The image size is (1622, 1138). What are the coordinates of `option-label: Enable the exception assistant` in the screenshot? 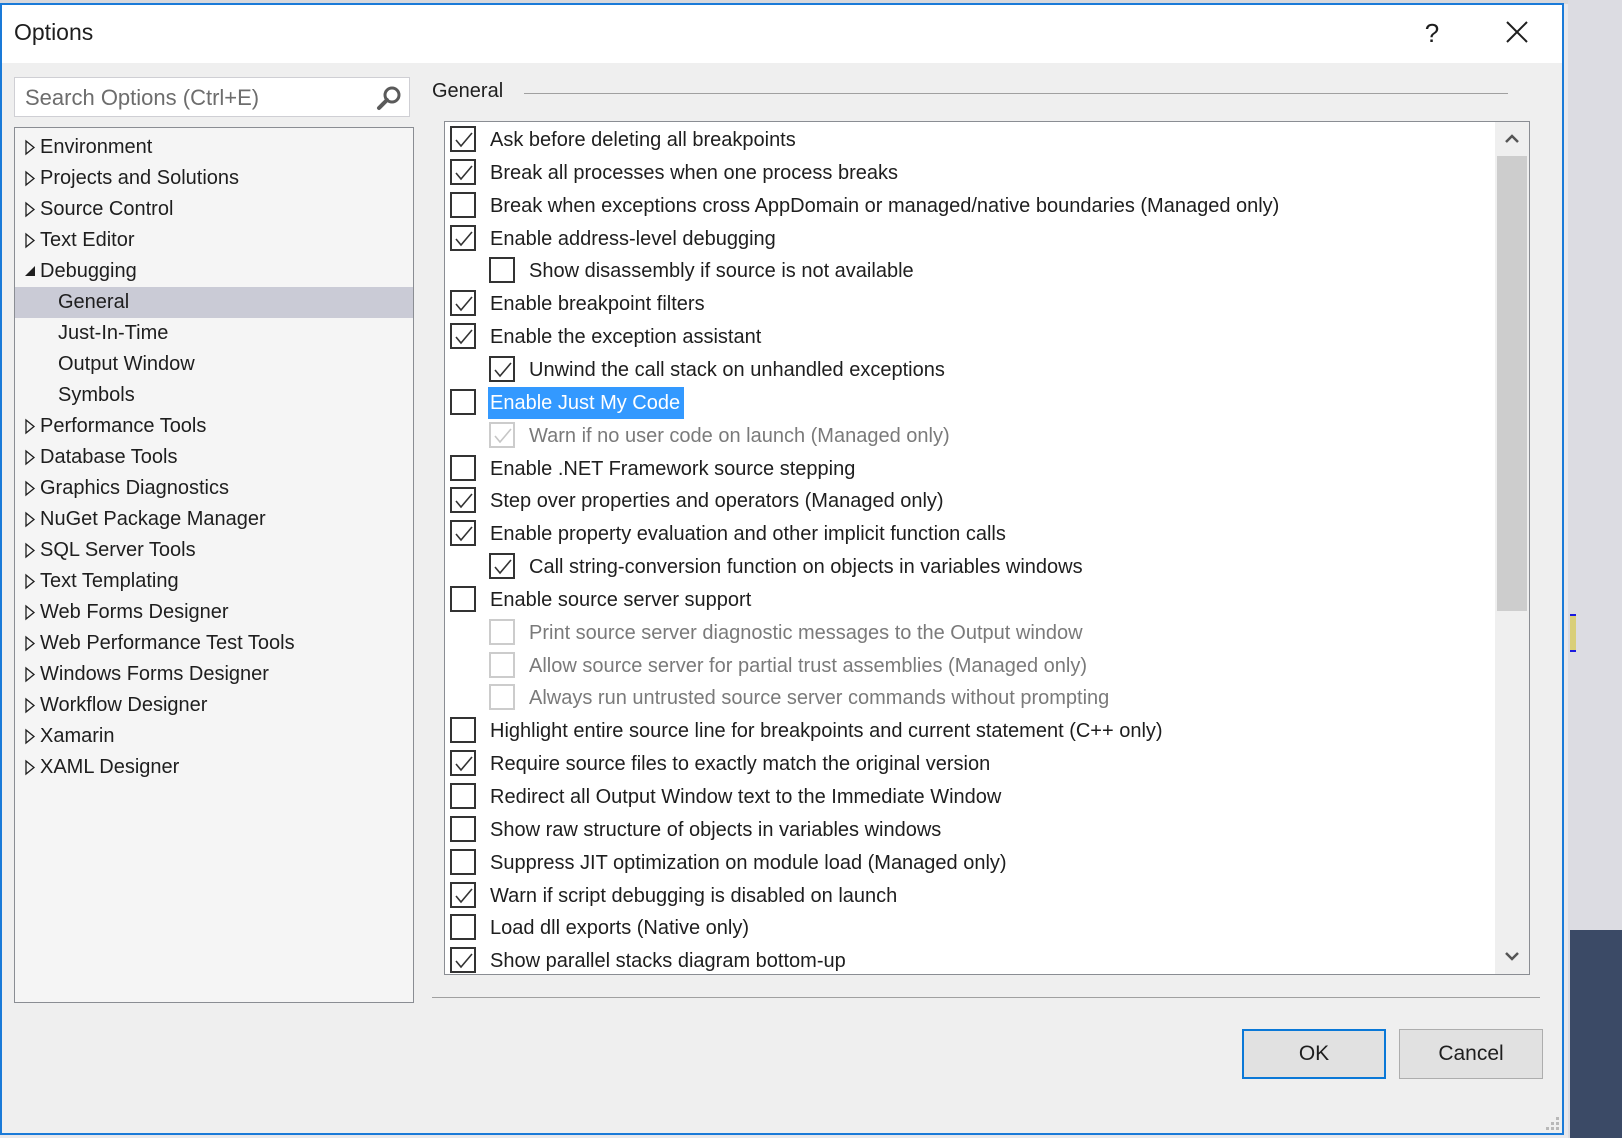 It's located at (626, 337).